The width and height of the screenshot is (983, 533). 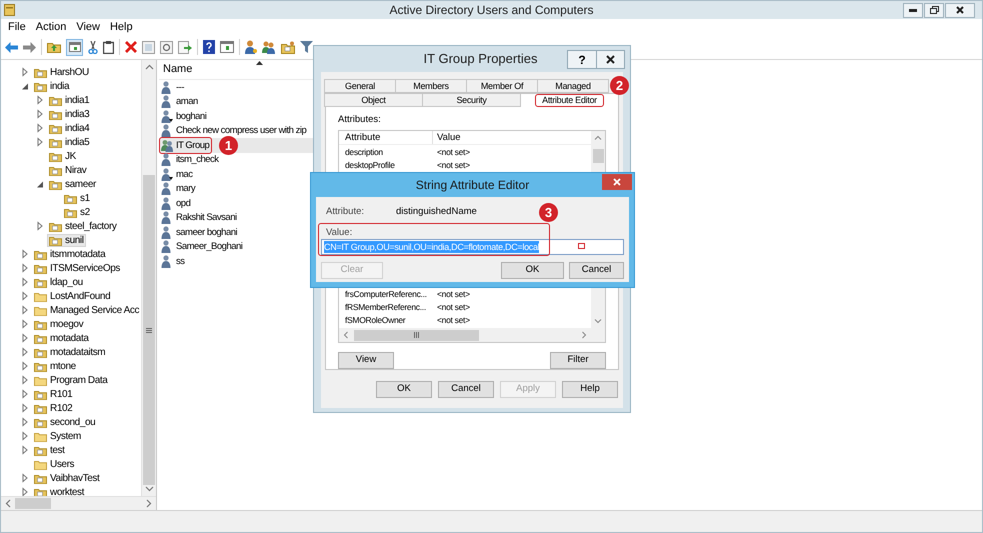 What do you see at coordinates (61, 338) in the screenshot?
I see `tree-item: motadata` at bounding box center [61, 338].